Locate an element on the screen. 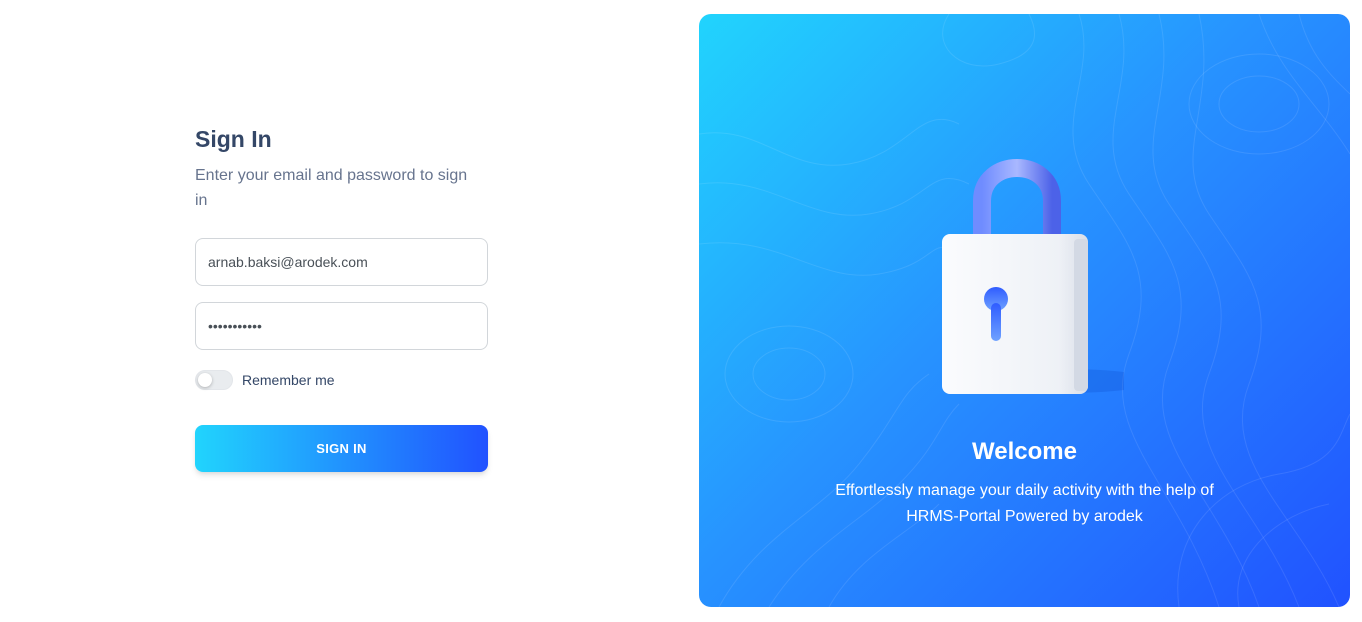  email-field is located at coordinates (341, 262).